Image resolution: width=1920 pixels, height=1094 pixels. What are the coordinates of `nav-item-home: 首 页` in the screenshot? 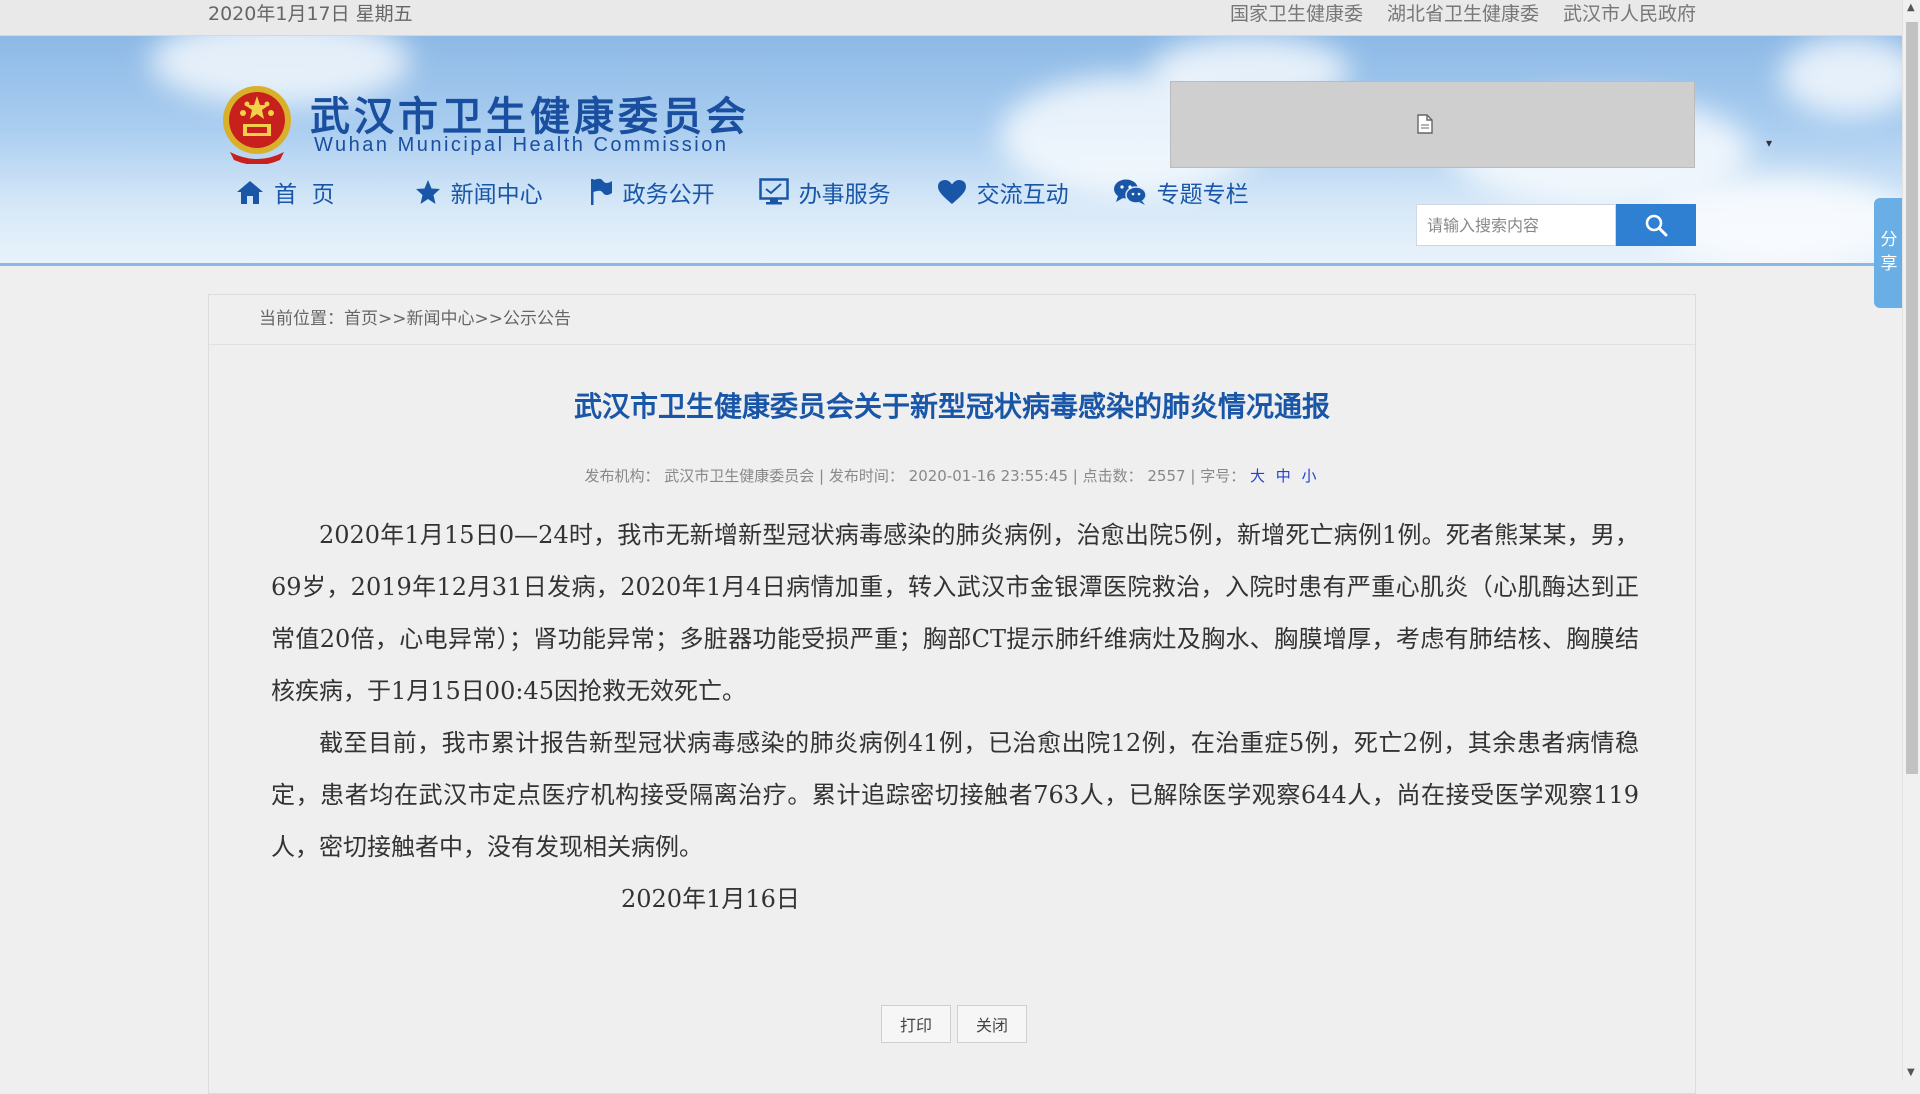 It's located at (285, 192).